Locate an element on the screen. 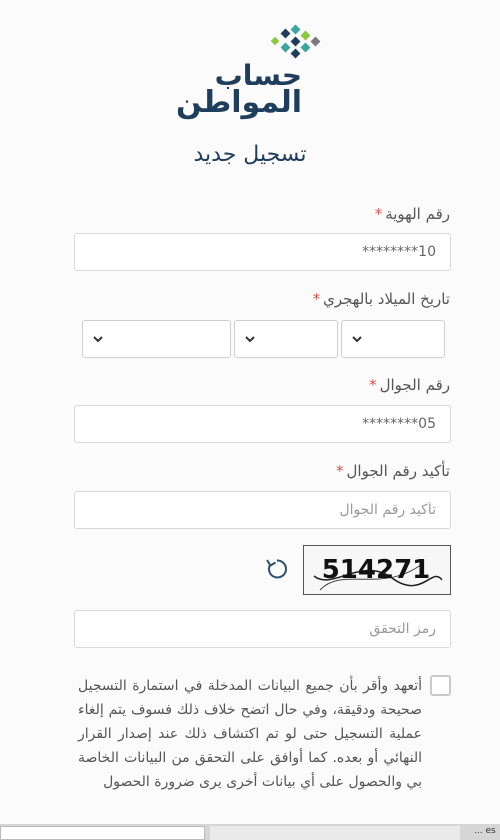  refresh-captcha-icon is located at coordinates (277, 569).